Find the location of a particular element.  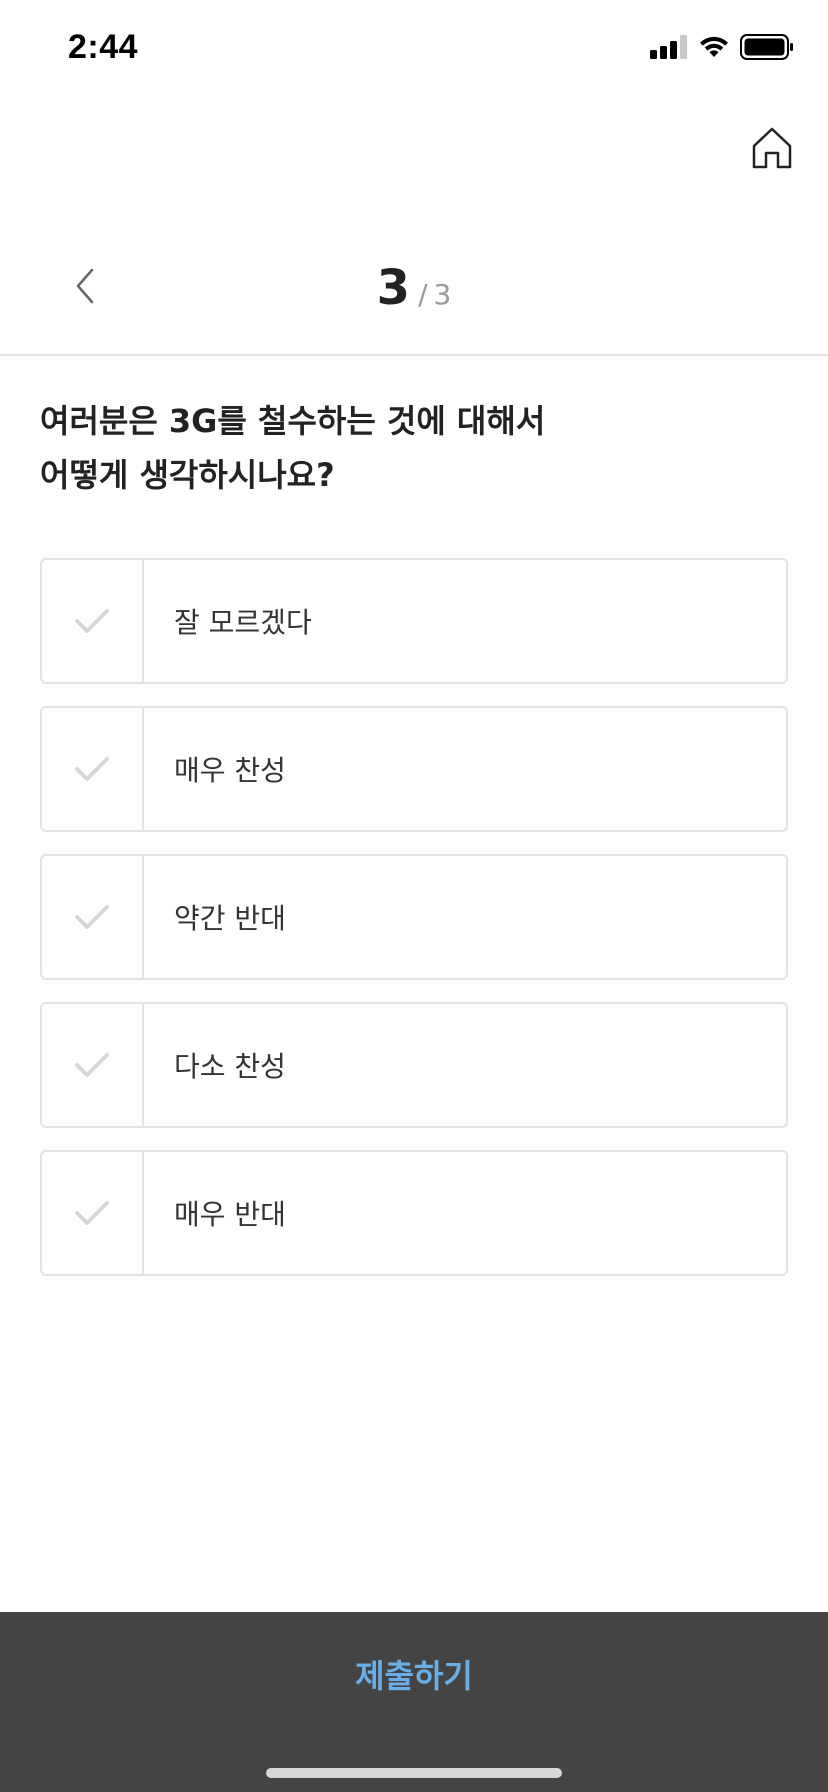

wifi-icon is located at coordinates (714, 46).